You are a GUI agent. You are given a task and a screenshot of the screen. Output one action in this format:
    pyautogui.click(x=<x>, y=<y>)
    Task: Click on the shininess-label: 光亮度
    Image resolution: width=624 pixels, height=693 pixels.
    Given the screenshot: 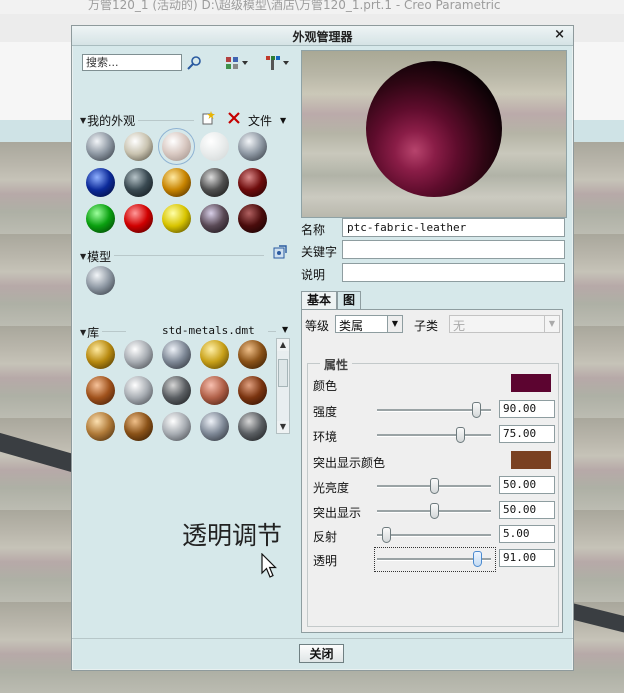 What is the action you would take?
    pyautogui.click(x=331, y=488)
    